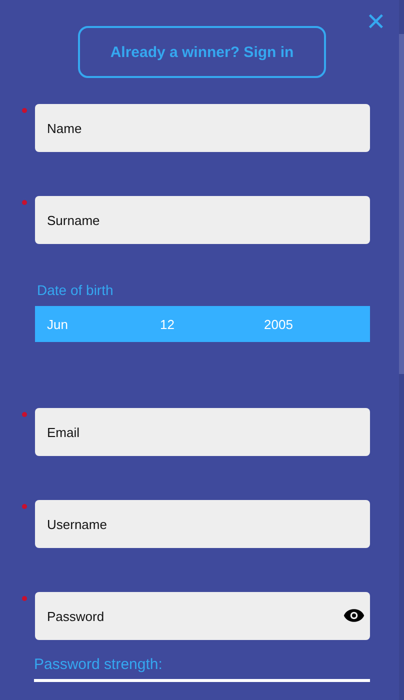 Image resolution: width=404 pixels, height=700 pixels. What do you see at coordinates (98, 664) in the screenshot?
I see `strength-label: Password strength:` at bounding box center [98, 664].